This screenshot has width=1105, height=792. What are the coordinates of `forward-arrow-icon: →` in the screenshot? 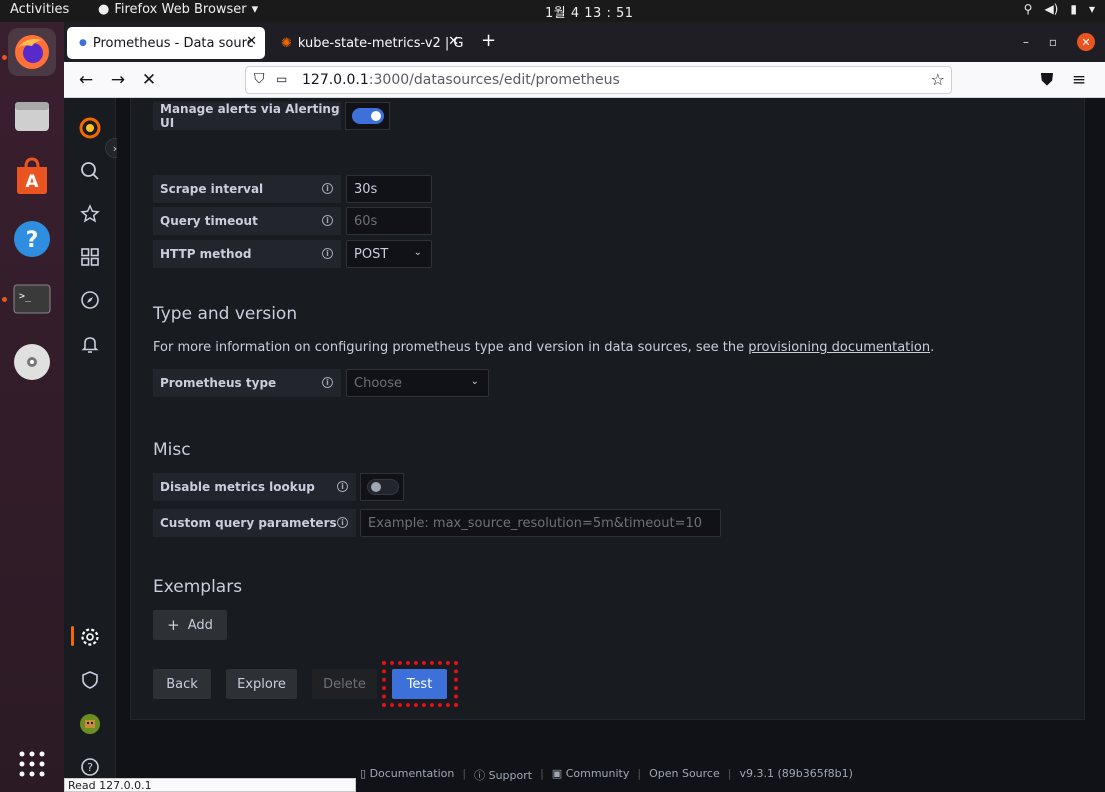 It's located at (118, 80).